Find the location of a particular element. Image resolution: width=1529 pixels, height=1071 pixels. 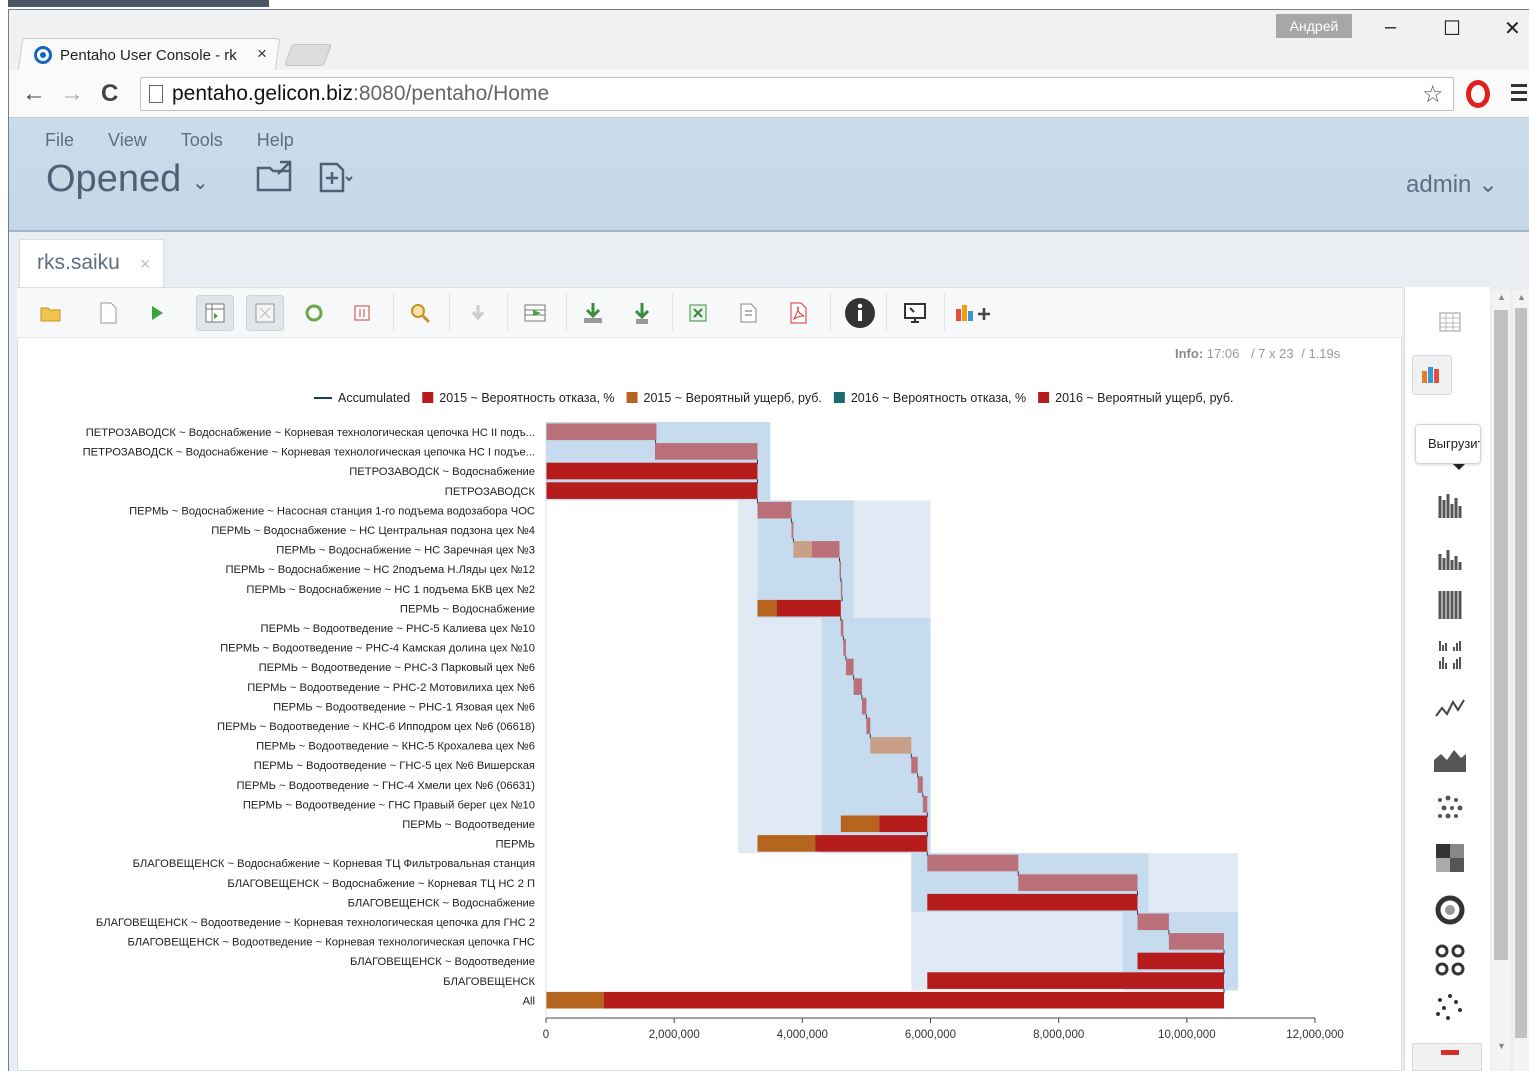

open-query-button is located at coordinates (51, 313).